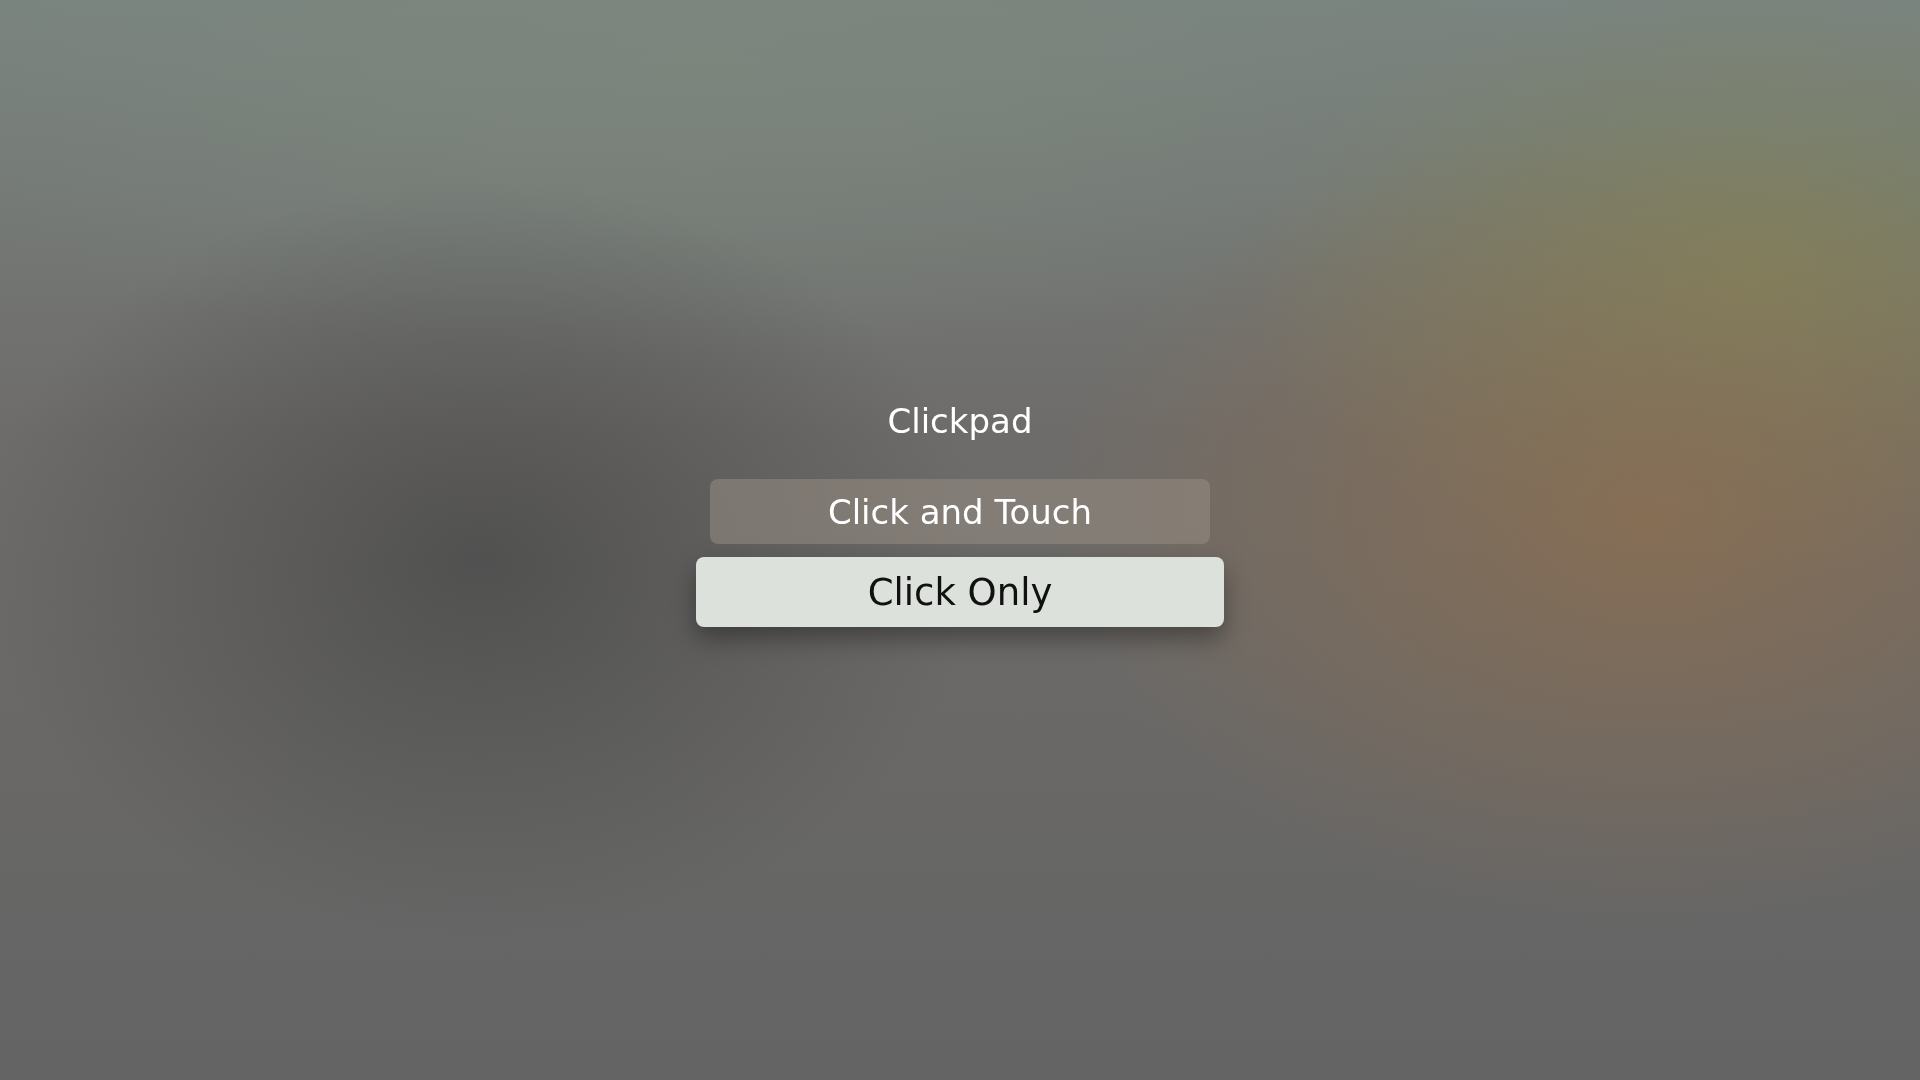 The width and height of the screenshot is (1920, 1080). Describe the element at coordinates (960, 511) in the screenshot. I see `option-button: Click and Touch` at that location.